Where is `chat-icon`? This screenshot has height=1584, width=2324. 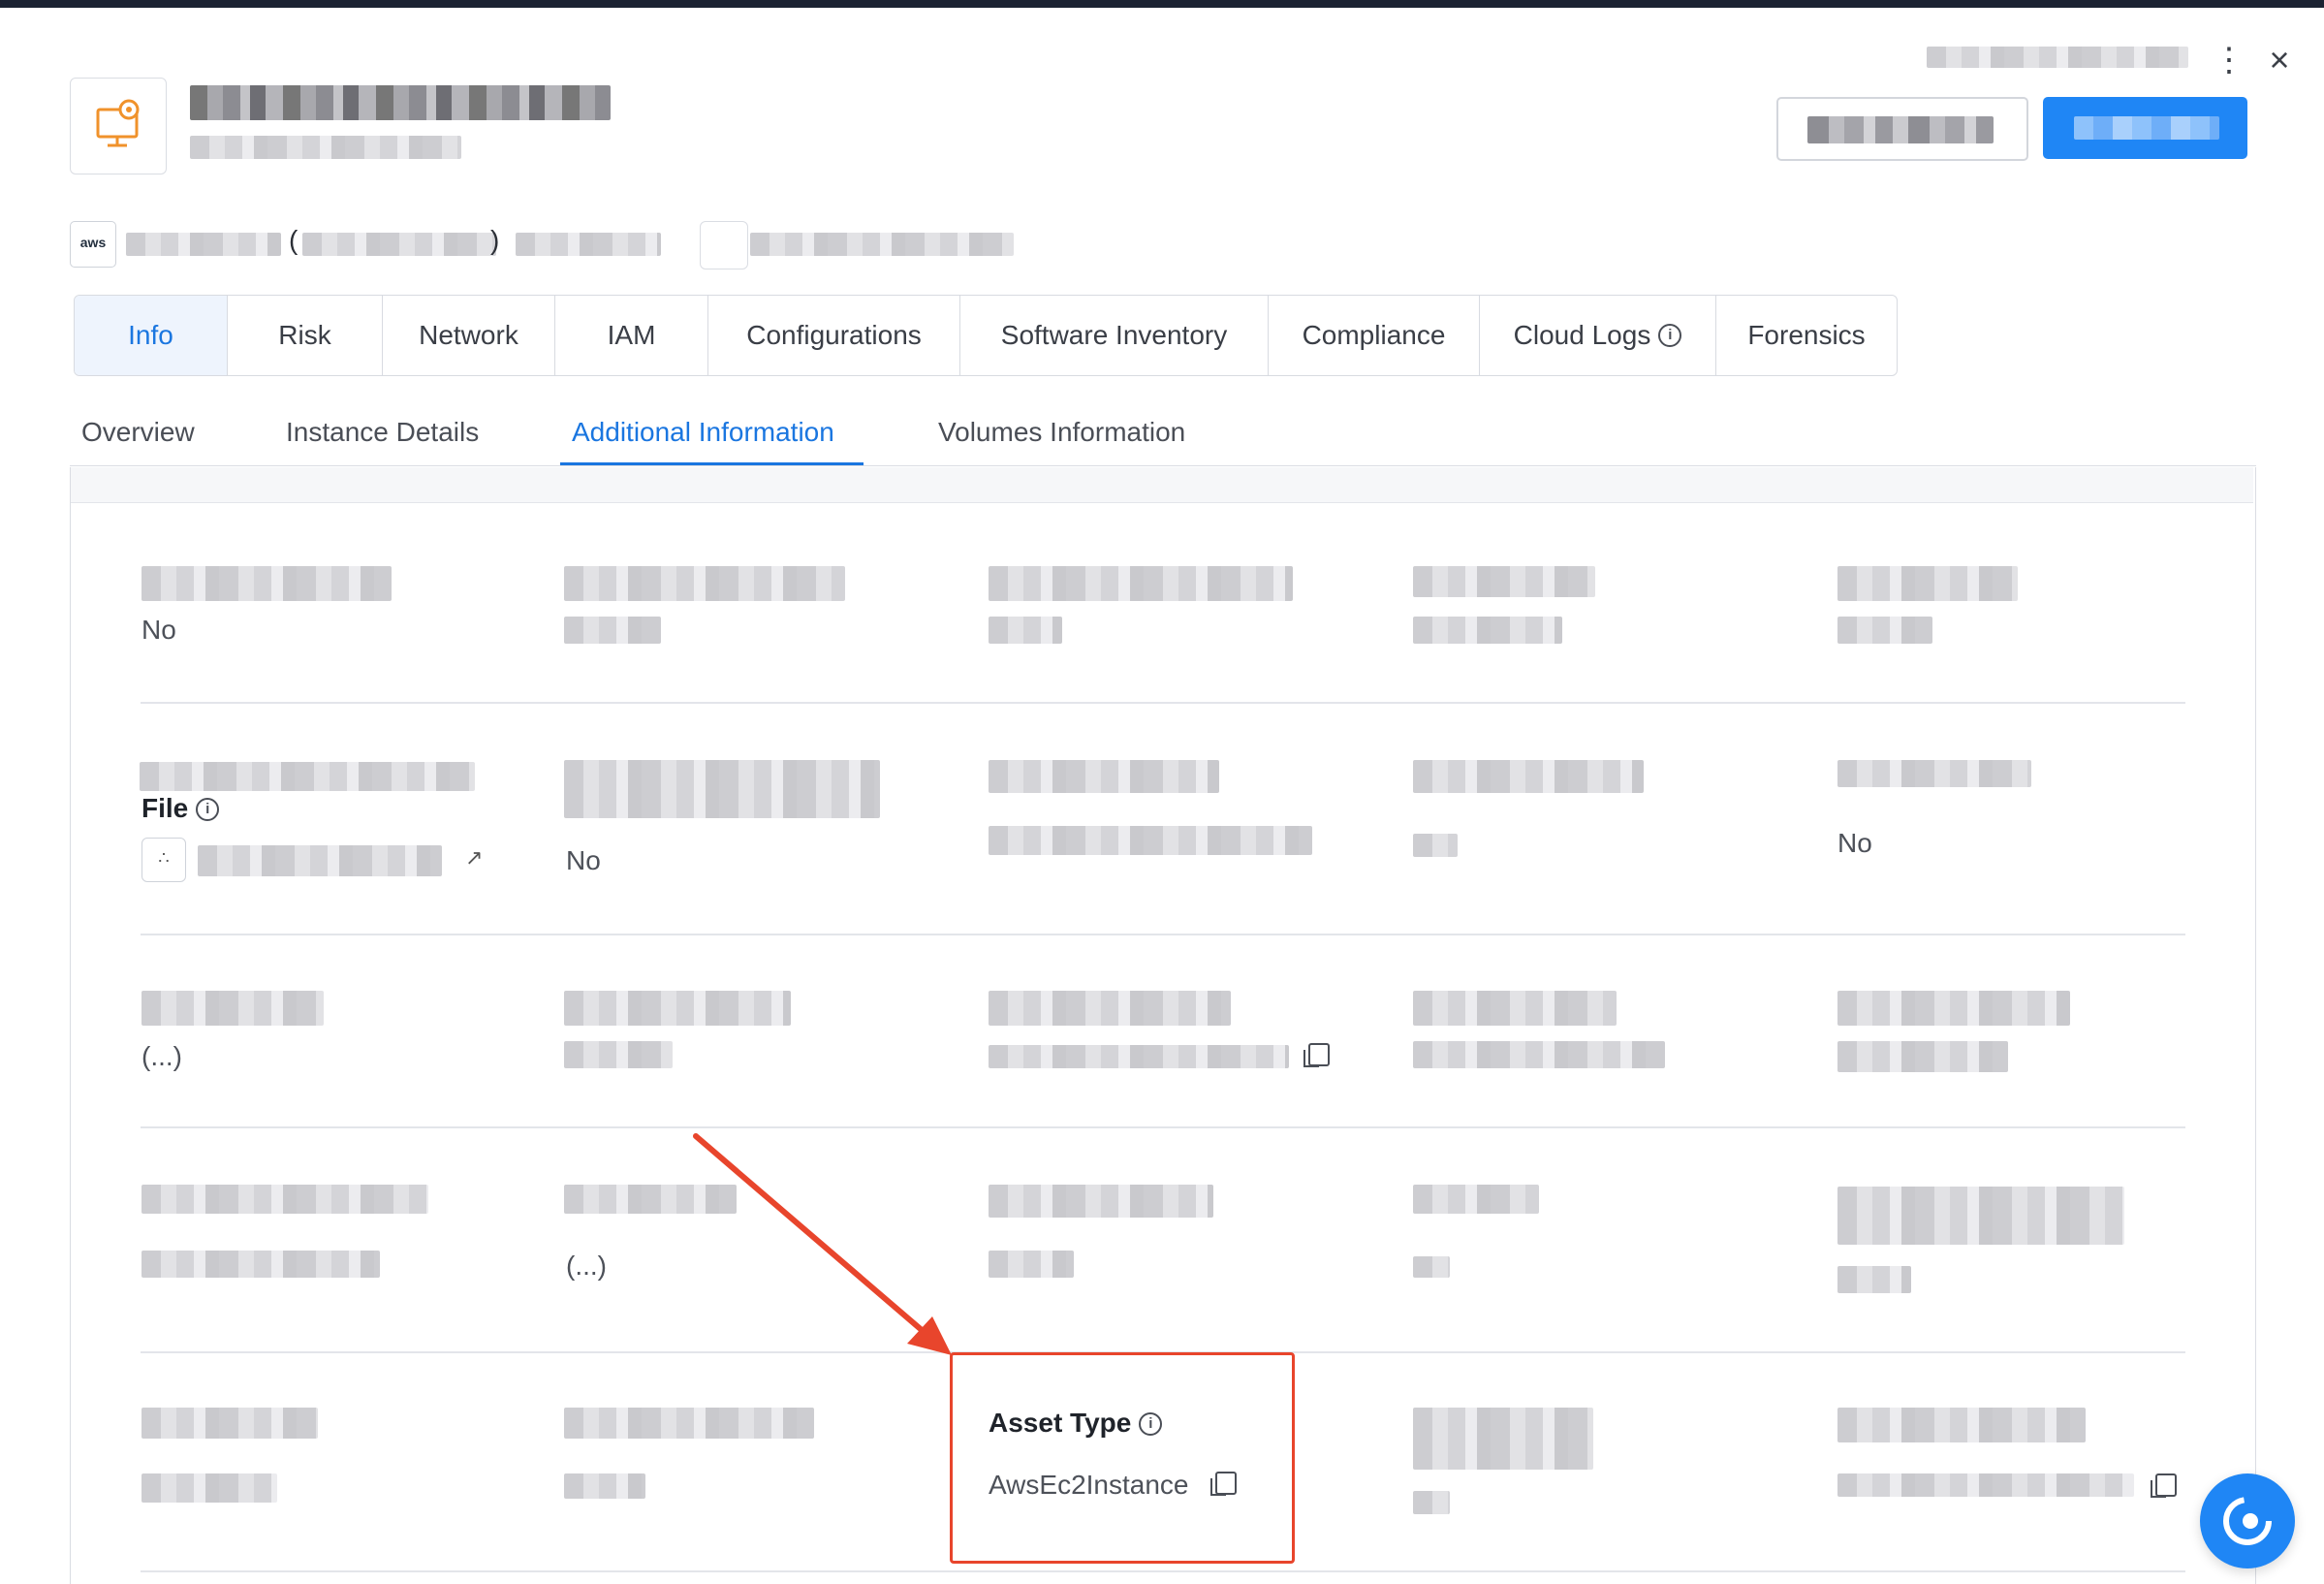
chat-icon is located at coordinates (2247, 1521).